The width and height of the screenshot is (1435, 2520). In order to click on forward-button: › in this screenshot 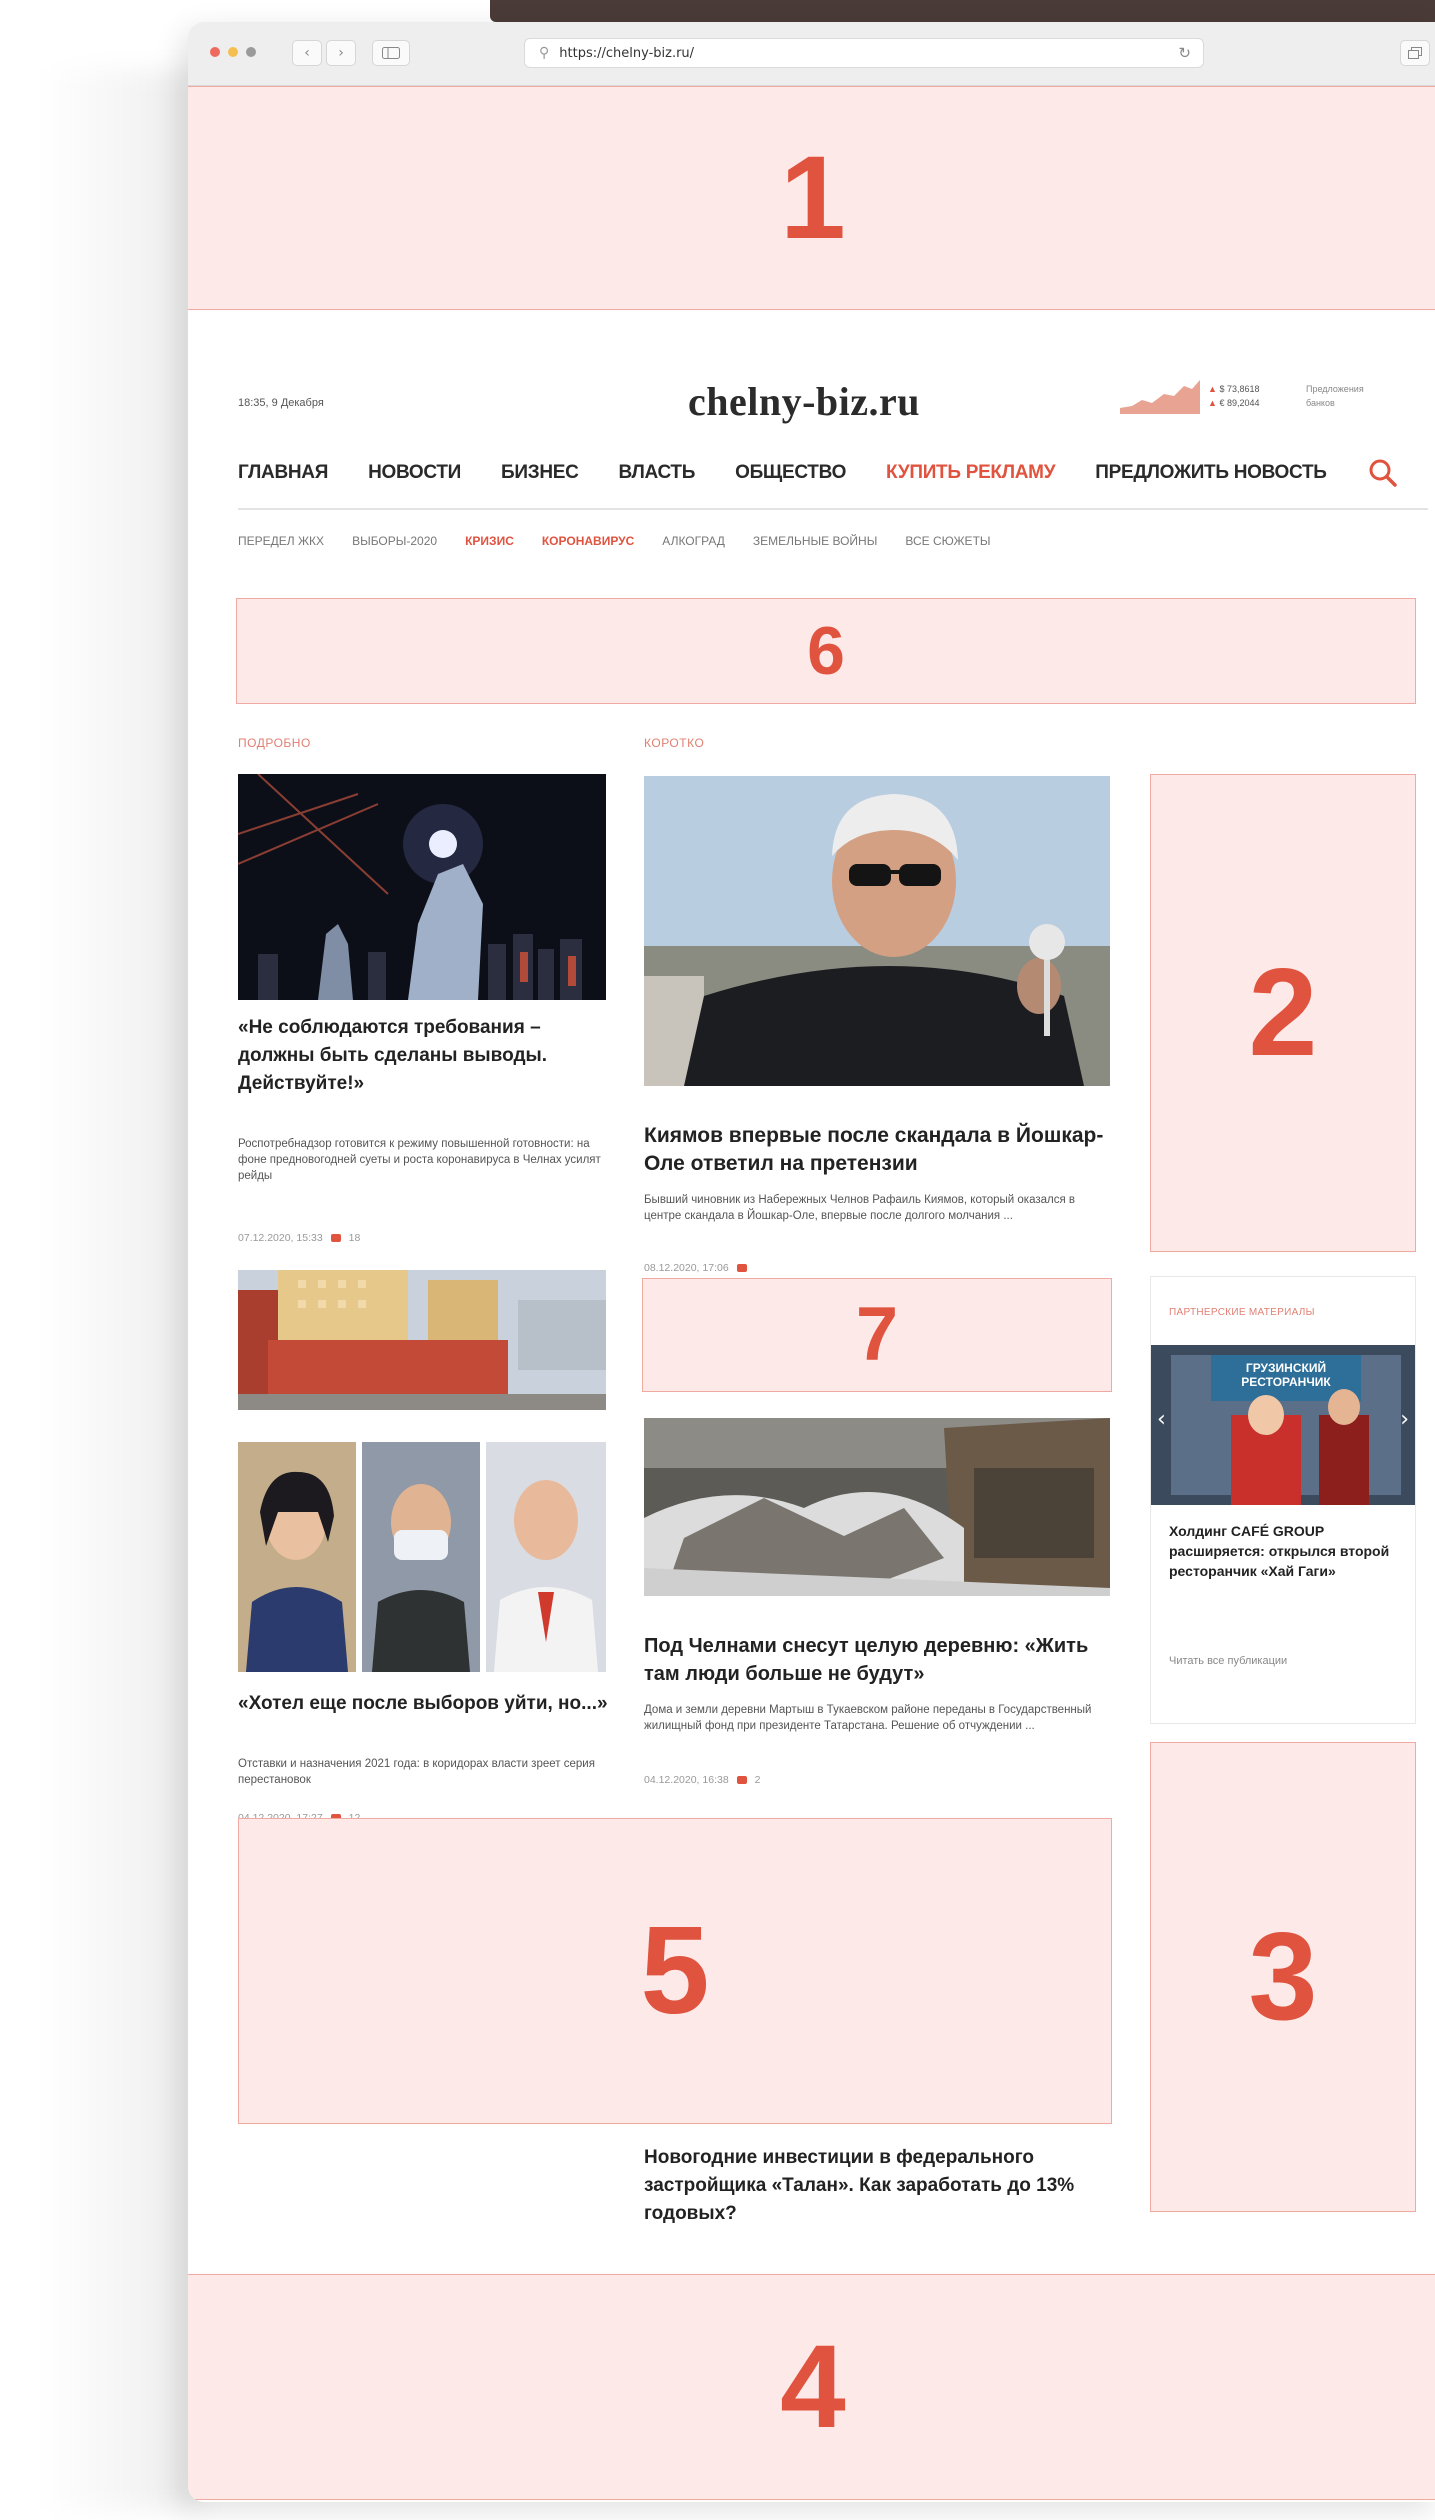, I will do `click(341, 53)`.